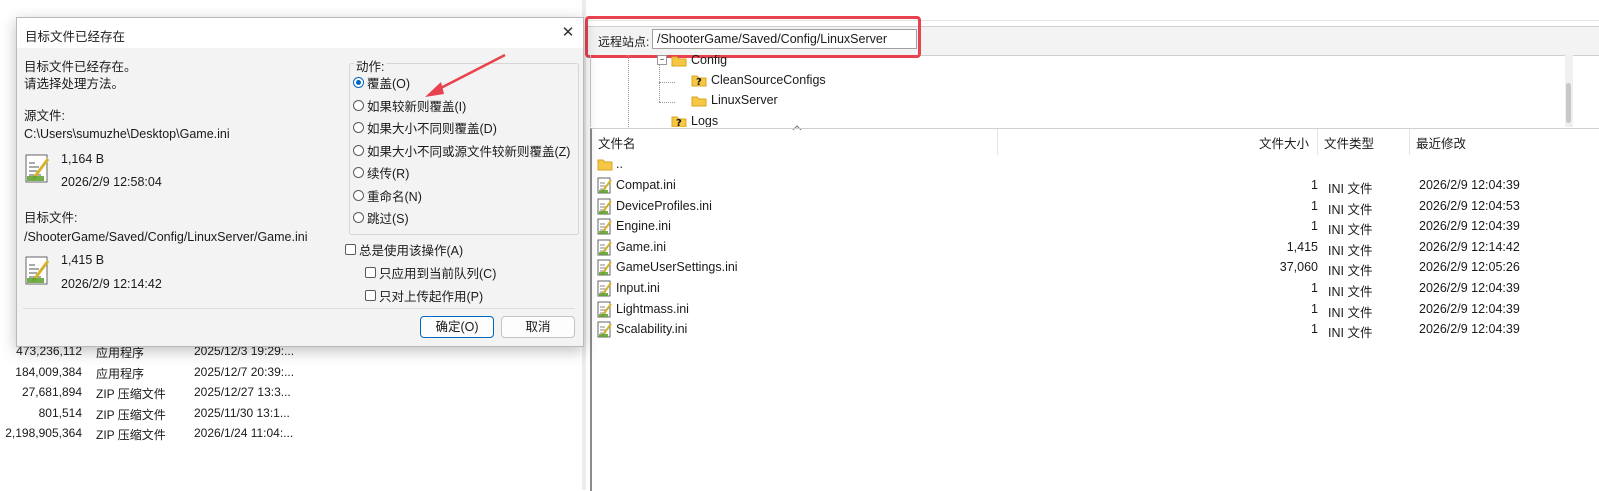 Image resolution: width=1599 pixels, height=491 pixels. Describe the element at coordinates (394, 197) in the screenshot. I see `action-option-label: 重命名(N)` at that location.